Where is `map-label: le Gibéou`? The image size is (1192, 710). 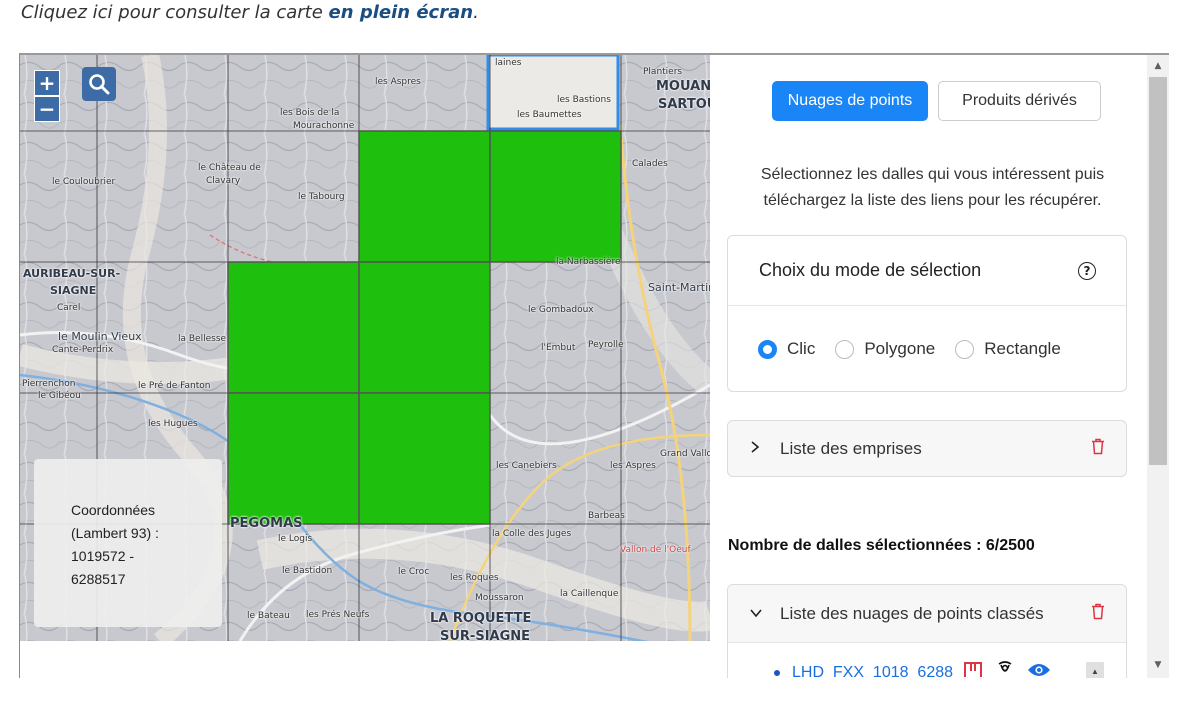
map-label: le Gibéou is located at coordinates (59, 396).